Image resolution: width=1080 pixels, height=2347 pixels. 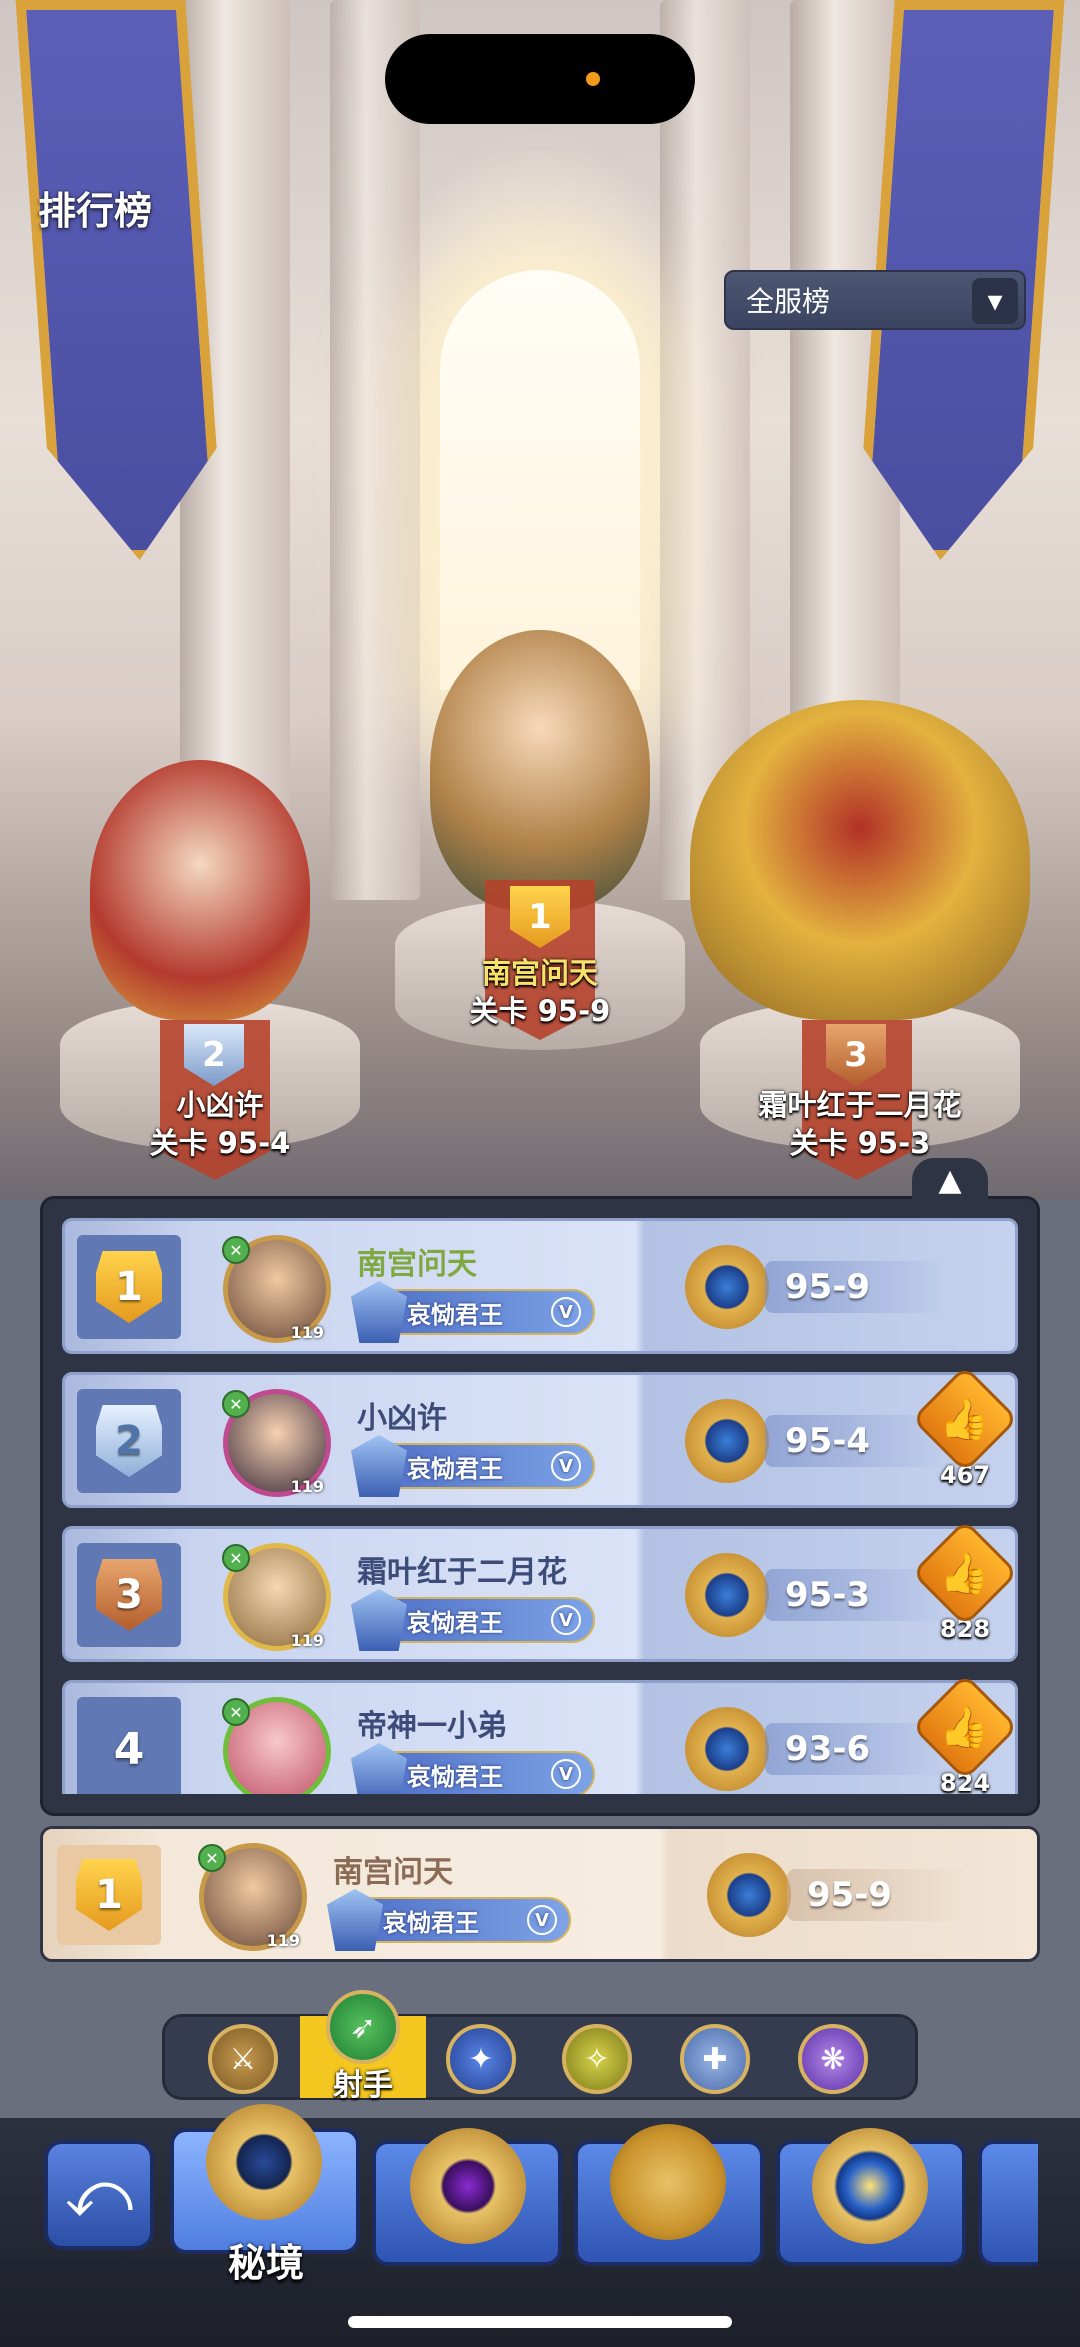 I want to click on class-tab-archer-label: 射手, so click(x=363, y=2082).